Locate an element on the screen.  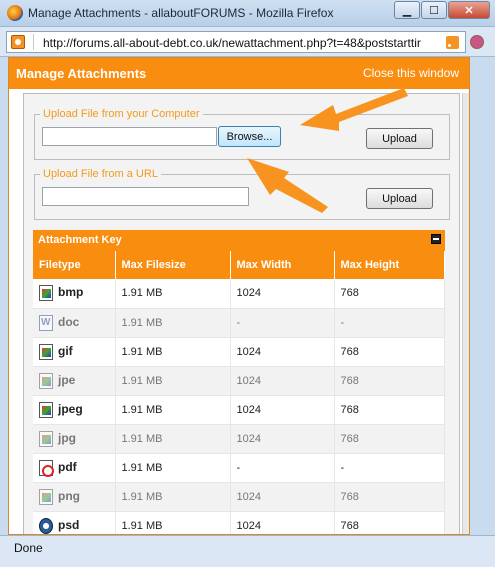
word-doc-icon is located at coordinates (46, 322).